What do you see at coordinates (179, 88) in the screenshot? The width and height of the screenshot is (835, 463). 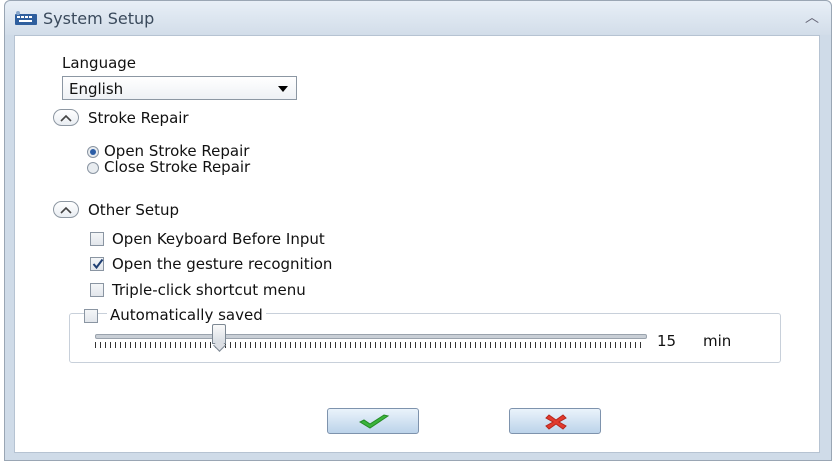 I see `language-dropdown: English` at bounding box center [179, 88].